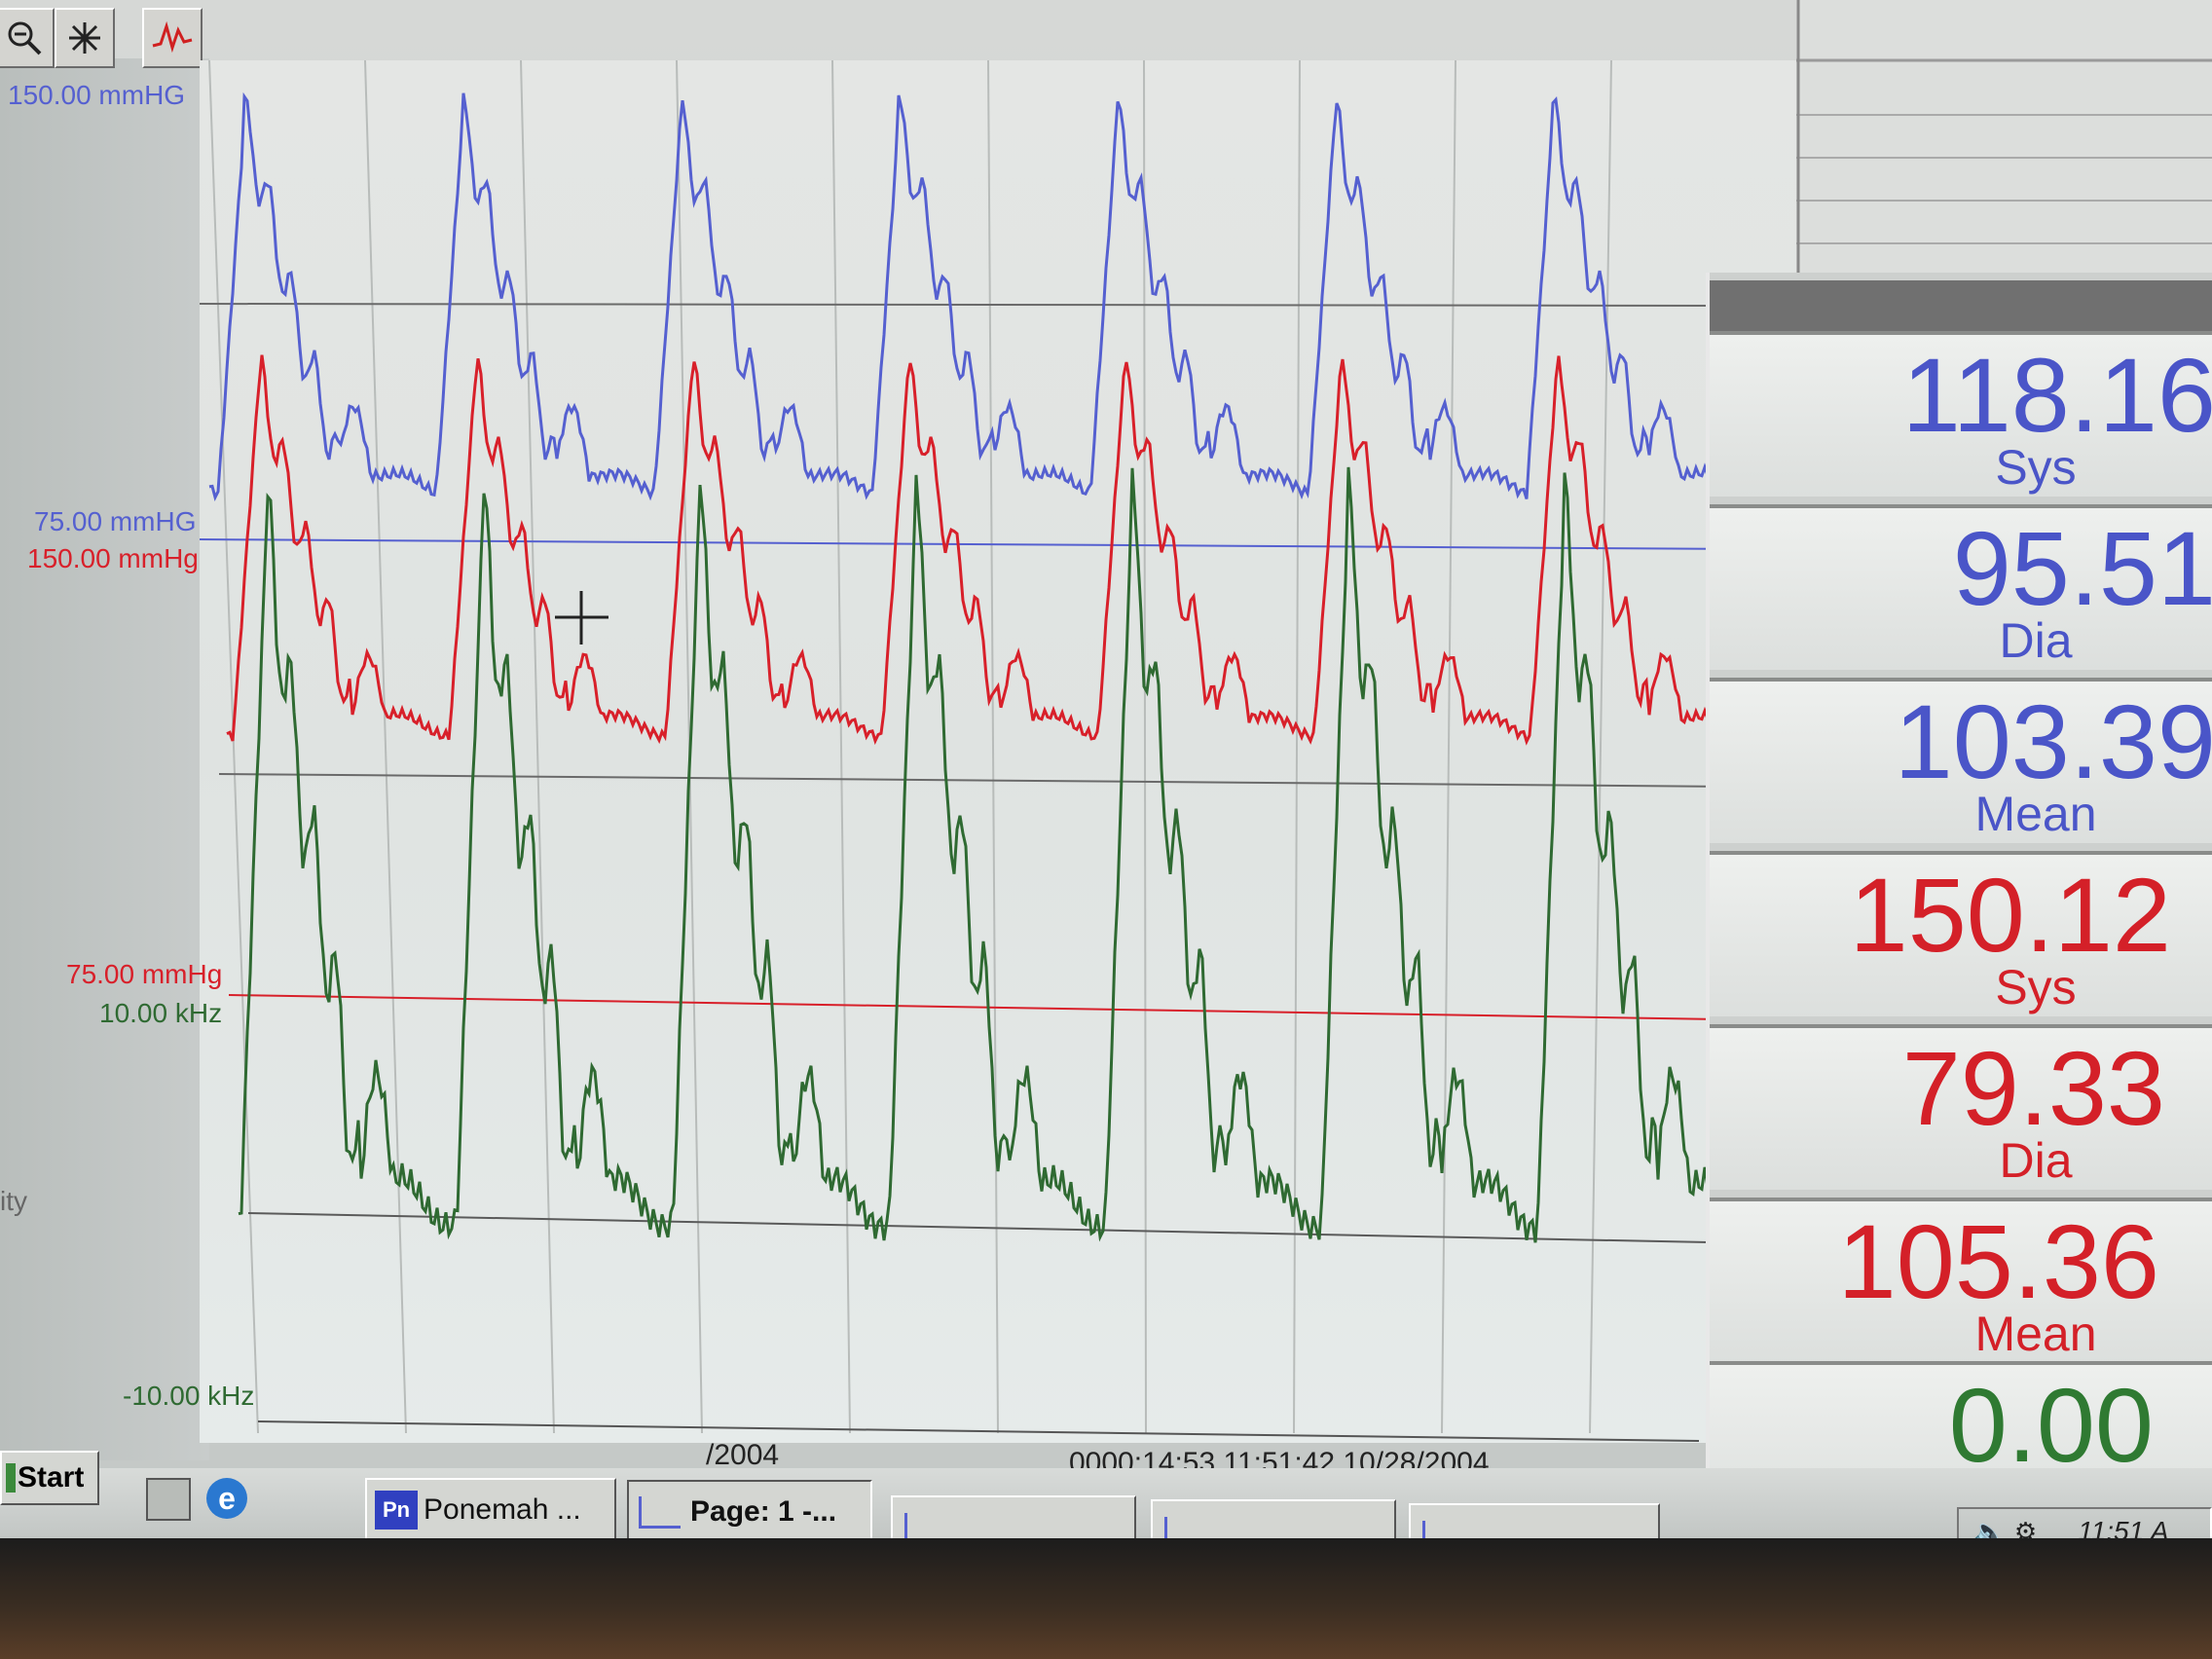  I want to click on ch2-bottom-label: 75.00 mmHg, so click(144, 974).